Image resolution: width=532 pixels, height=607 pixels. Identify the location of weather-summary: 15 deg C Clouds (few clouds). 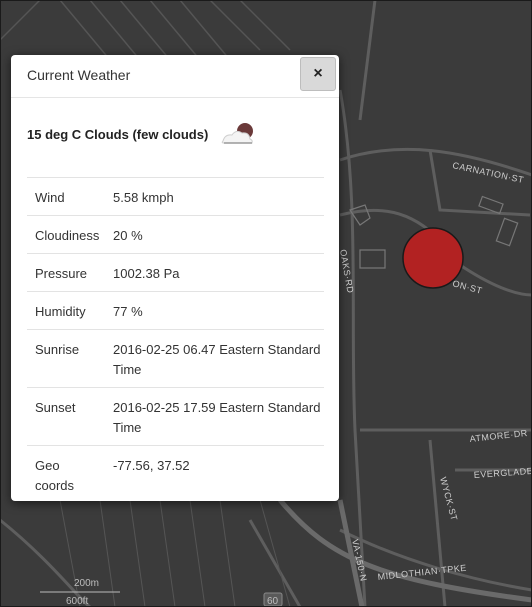
(142, 134).